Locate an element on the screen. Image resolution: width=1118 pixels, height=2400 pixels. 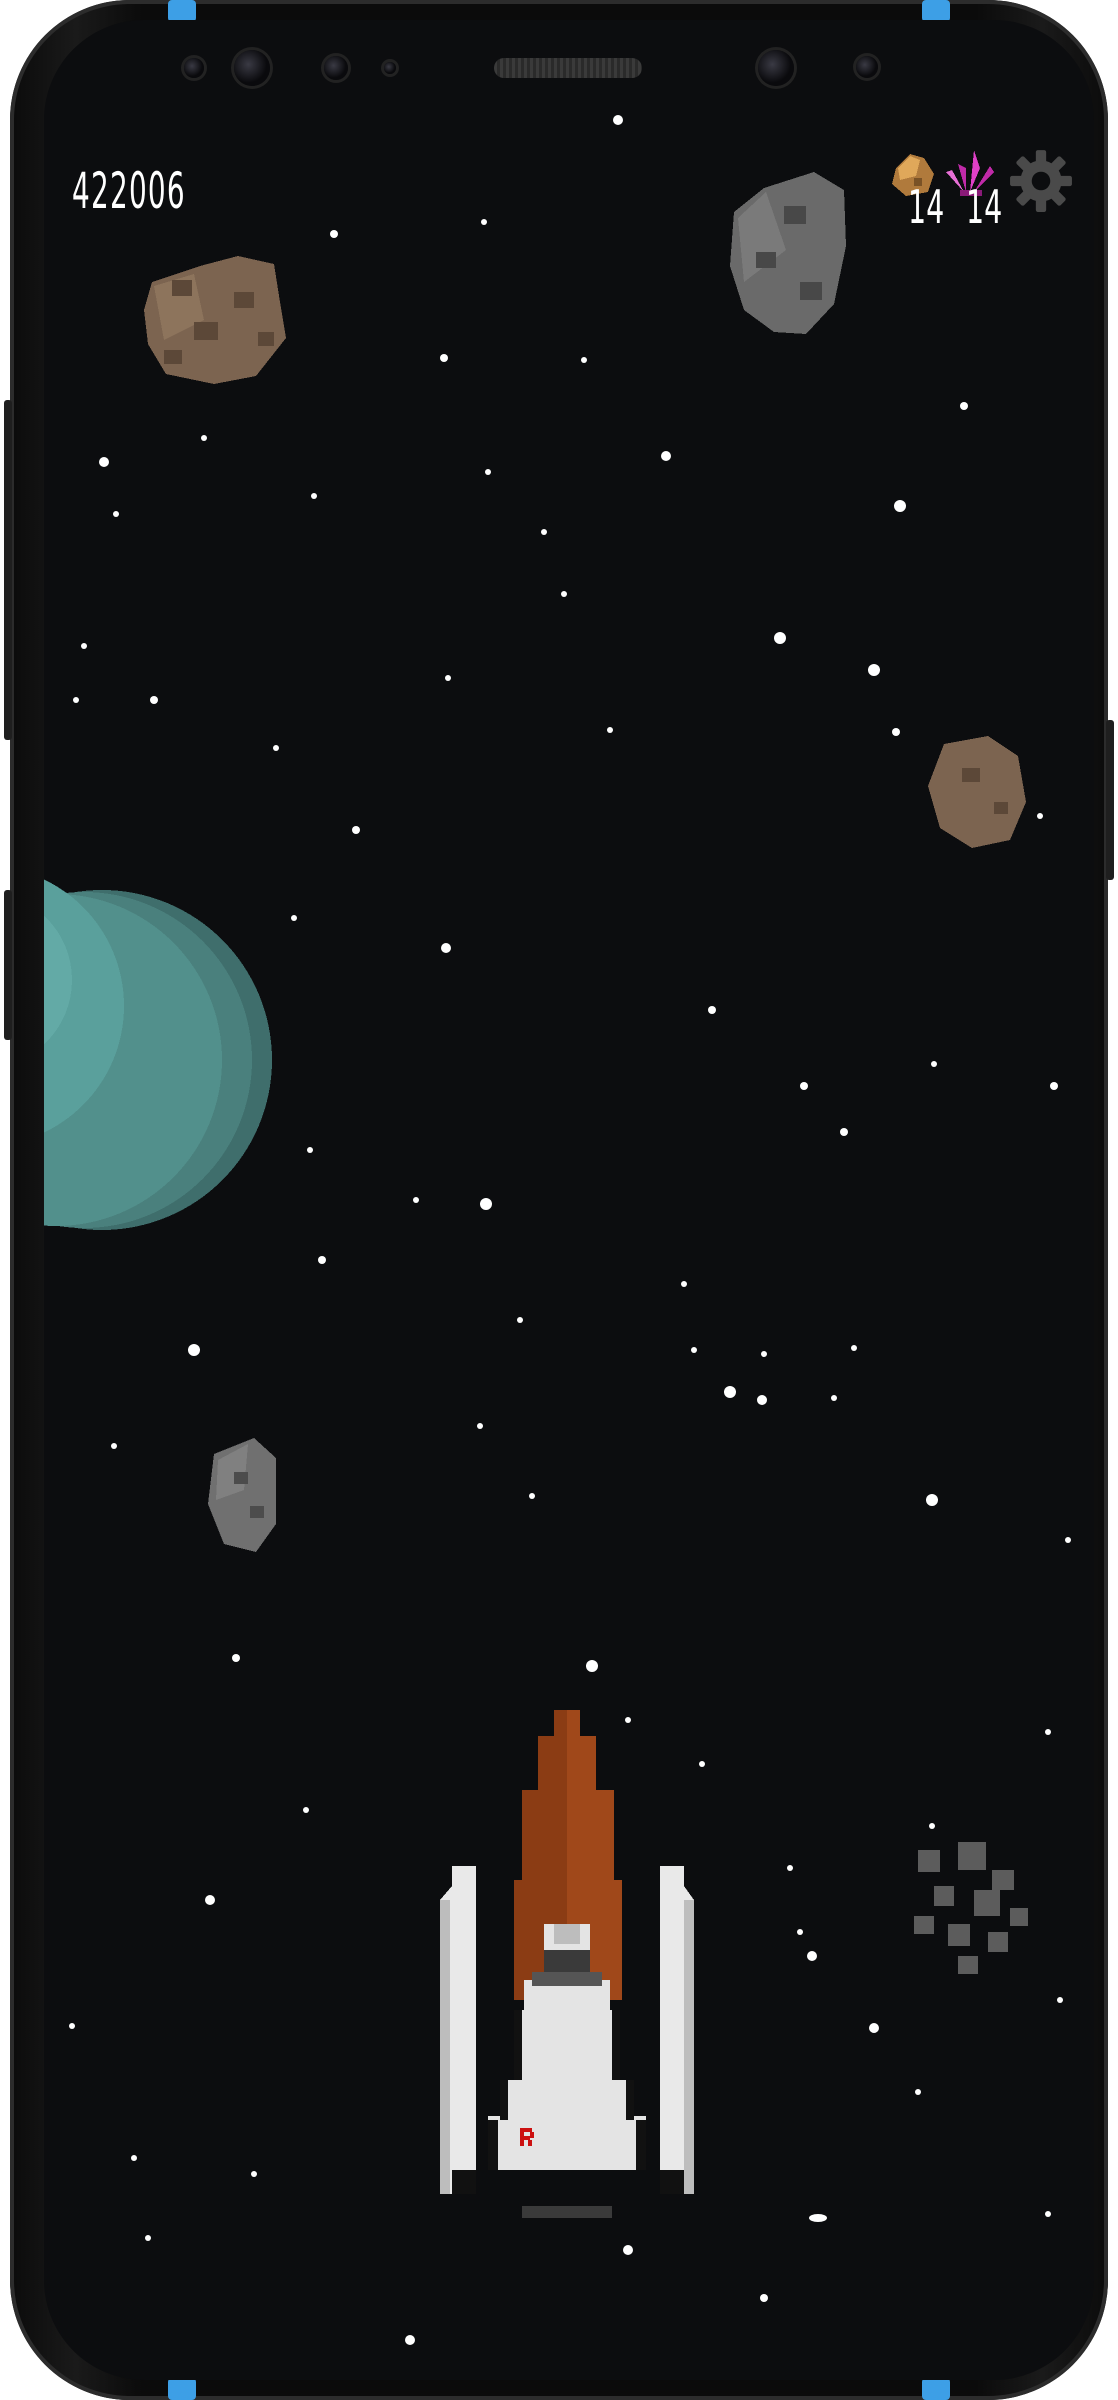
phone-accent-bottom-right is located at coordinates (936, 2389).